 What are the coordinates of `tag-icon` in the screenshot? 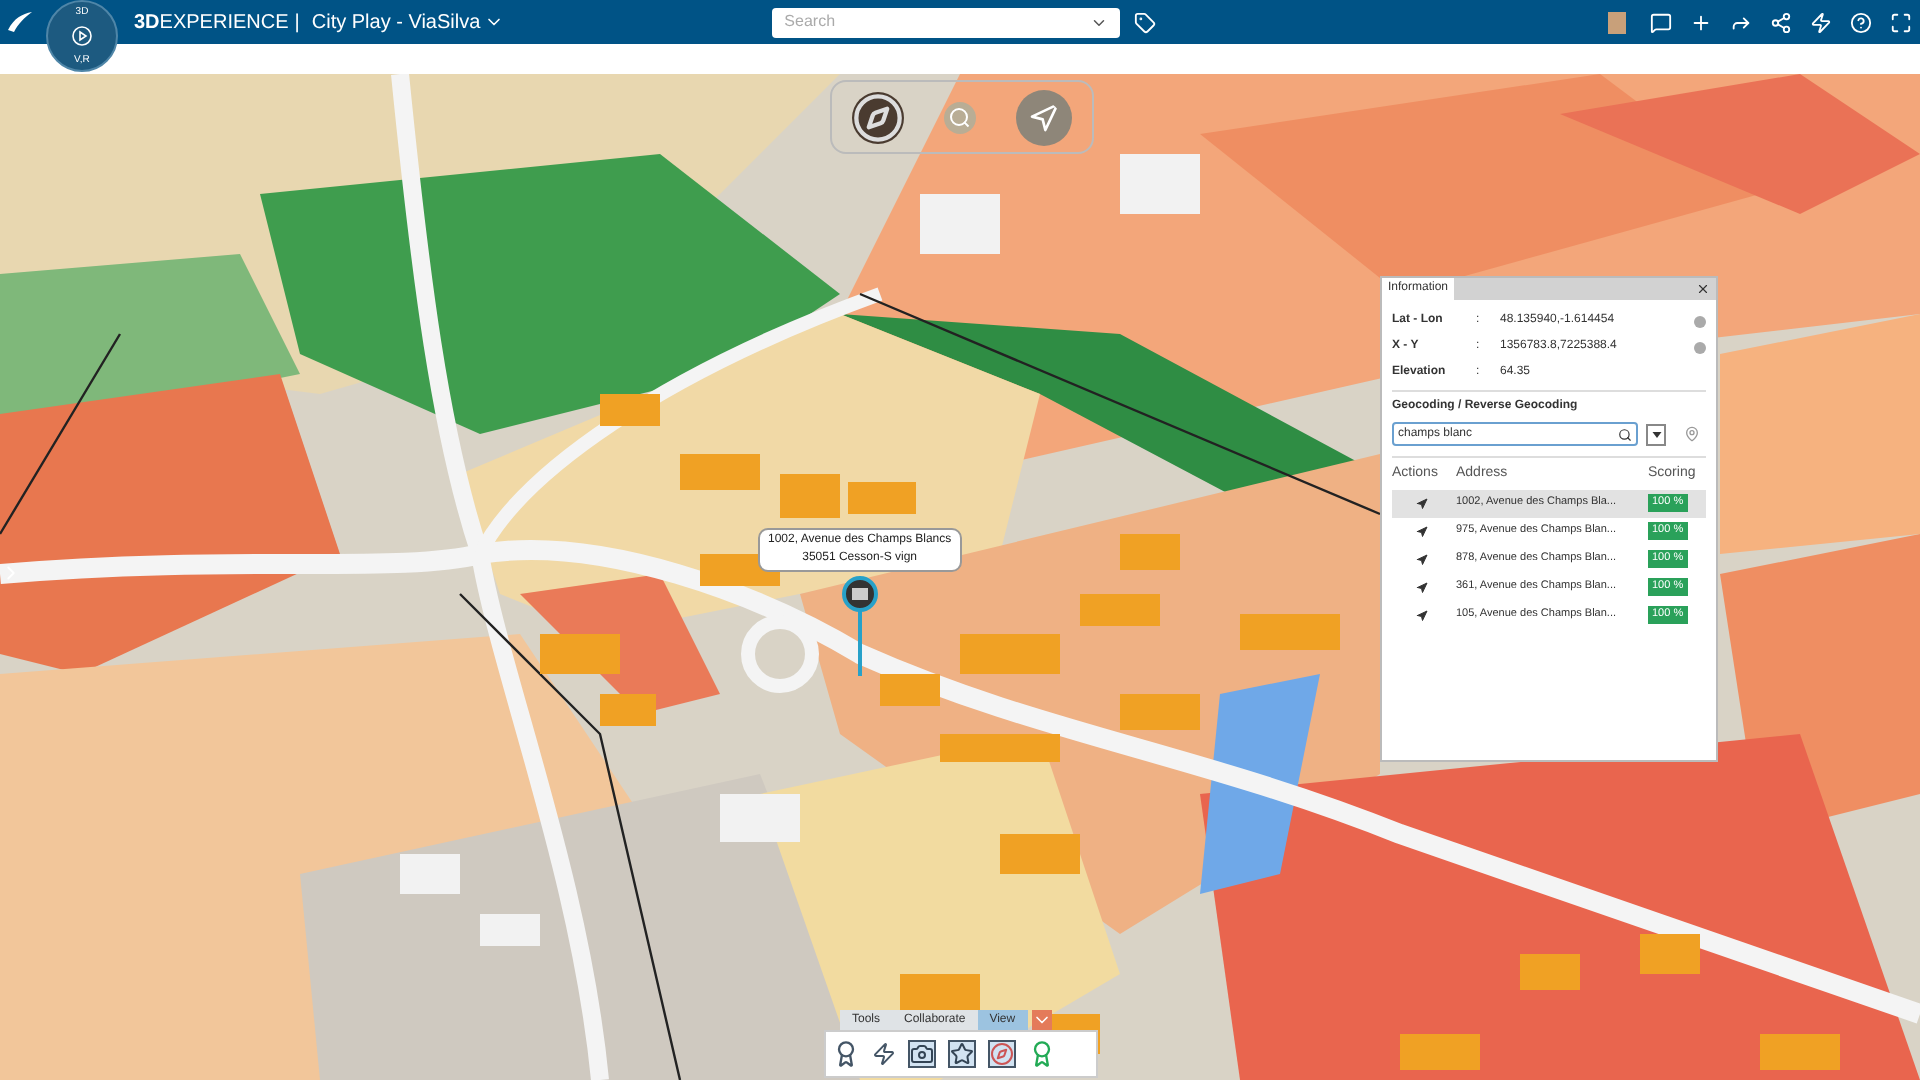 It's located at (1145, 22).